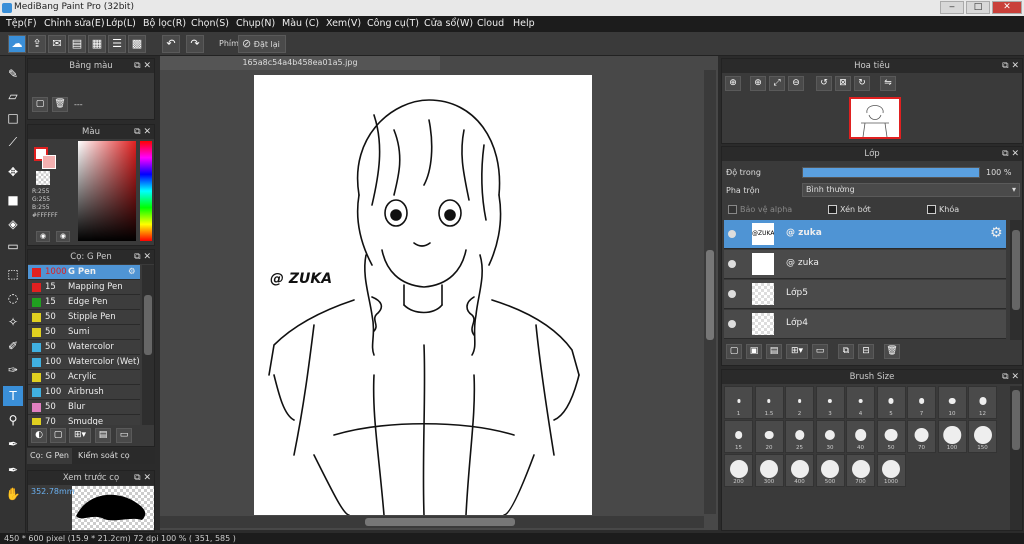 The width and height of the screenshot is (1024, 544). What do you see at coordinates (300, 23) in the screenshot?
I see `menu-color: Màu (C)` at bounding box center [300, 23].